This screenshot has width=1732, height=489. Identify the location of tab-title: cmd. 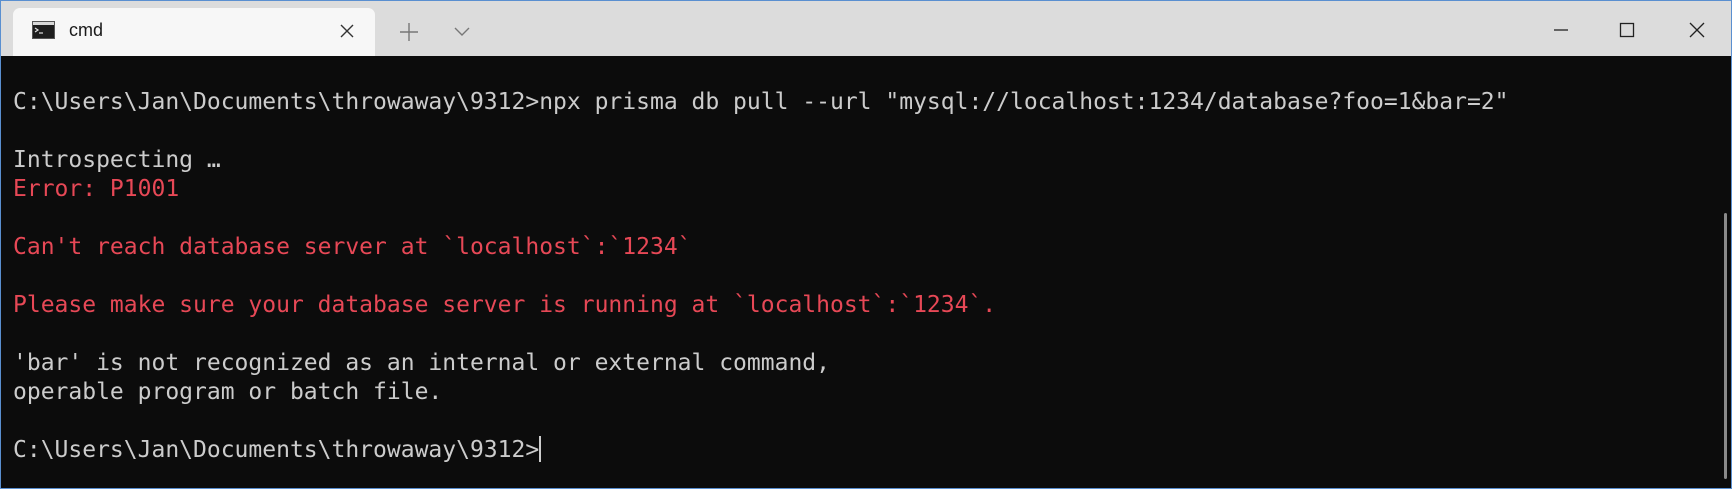
(86, 30).